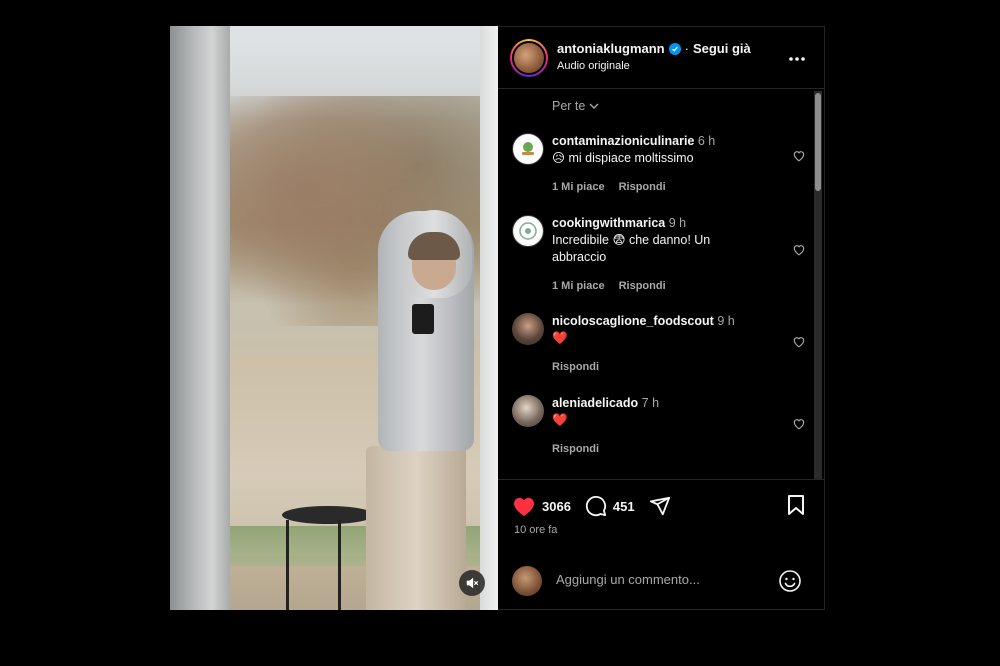  I want to click on send-paper-plane-icon, so click(659, 506).